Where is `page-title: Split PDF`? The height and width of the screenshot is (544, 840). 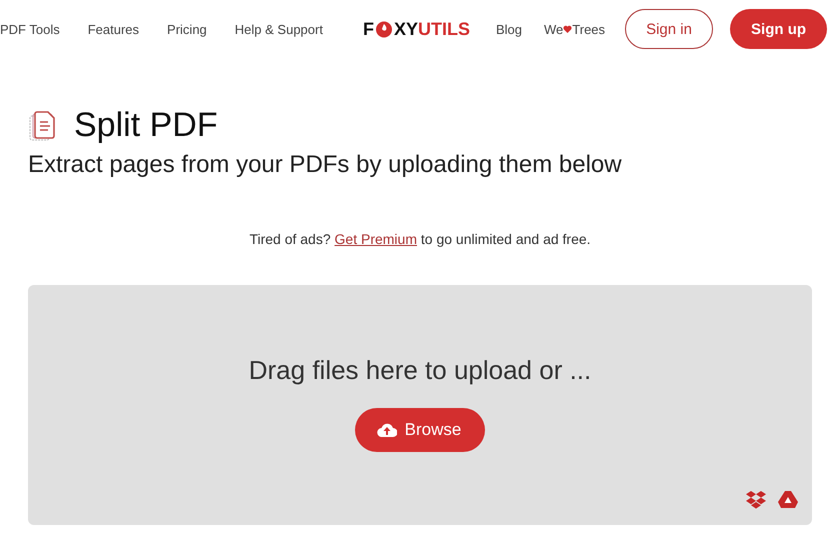 page-title: Split PDF is located at coordinates (146, 125).